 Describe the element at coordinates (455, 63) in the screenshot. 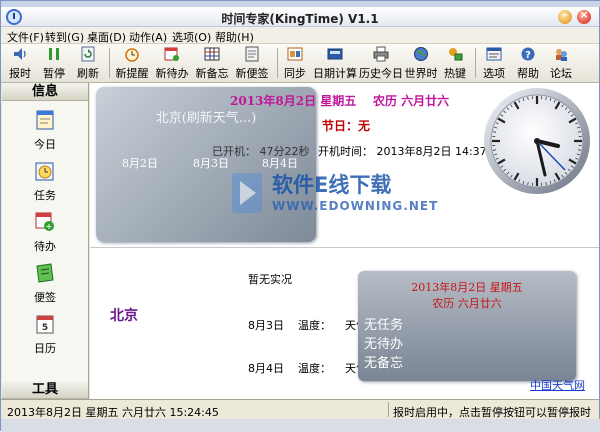

I see `hotkey-button: 热键` at that location.